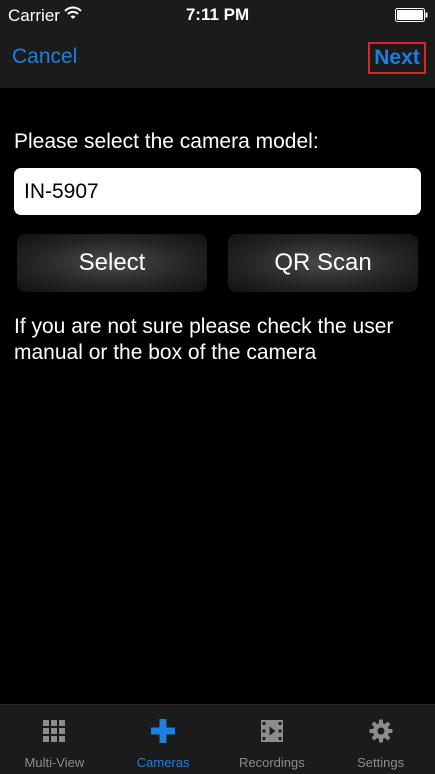 This screenshot has height=774, width=435. I want to click on status-time: 7:11 PM, so click(217, 14).